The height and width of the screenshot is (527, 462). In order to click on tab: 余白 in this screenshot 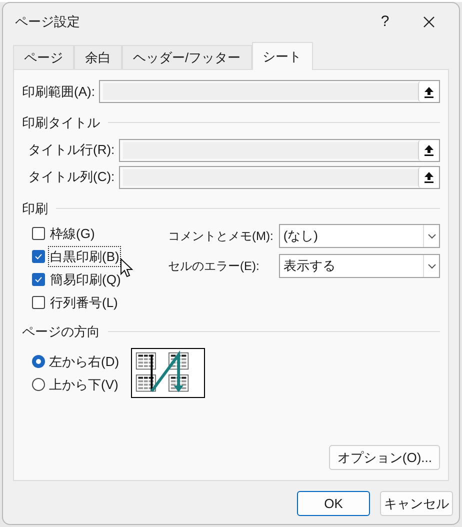, I will do `click(98, 57)`.